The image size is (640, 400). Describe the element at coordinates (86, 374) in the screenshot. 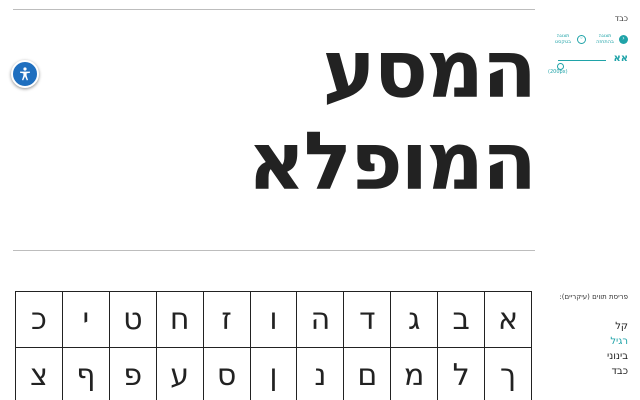

I see `glyph-cell: ף` at that location.